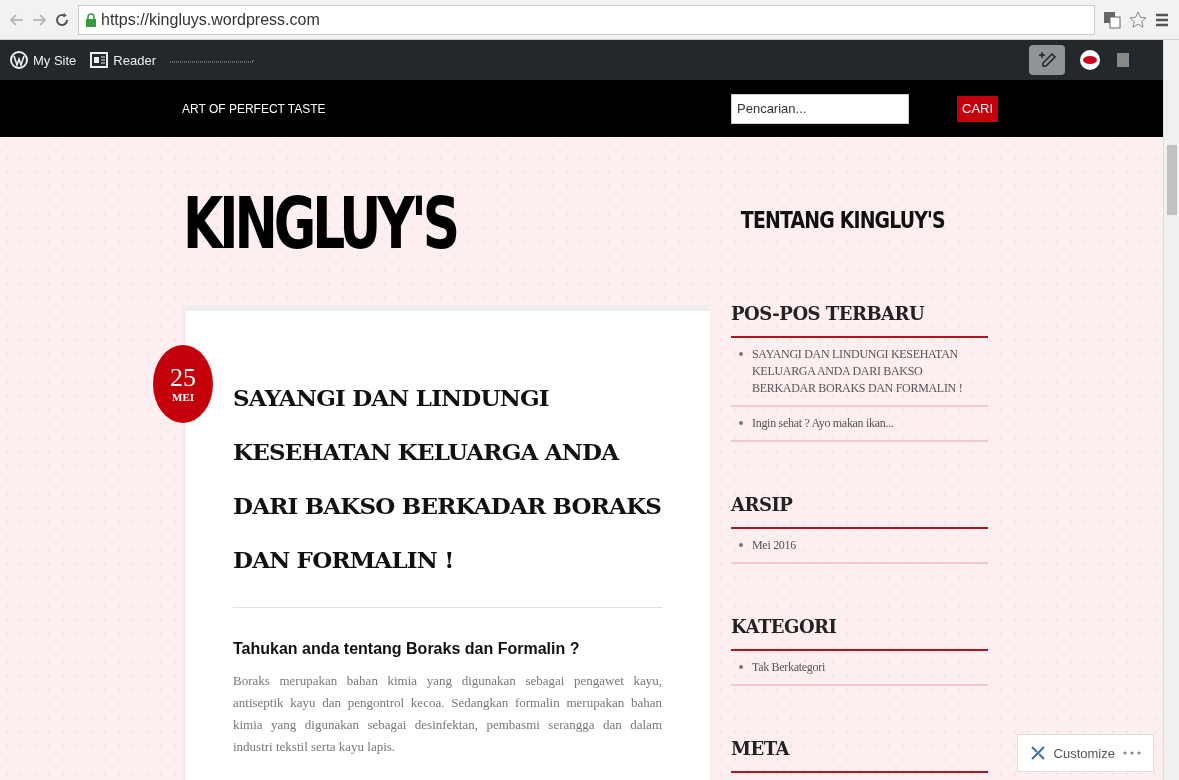 Image resolution: width=1179 pixels, height=780 pixels. I want to click on date-month: MEI, so click(183, 397).